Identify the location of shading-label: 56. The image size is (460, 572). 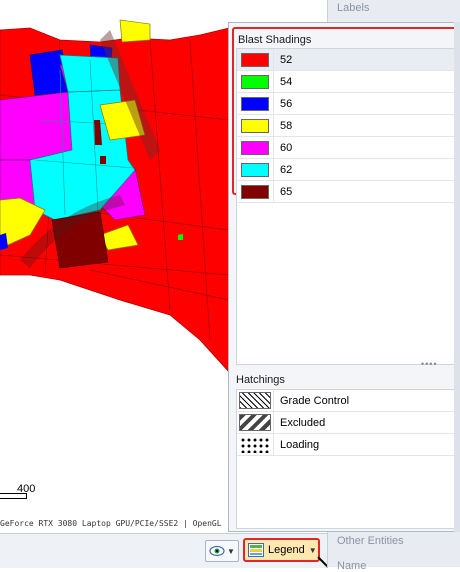
(286, 103).